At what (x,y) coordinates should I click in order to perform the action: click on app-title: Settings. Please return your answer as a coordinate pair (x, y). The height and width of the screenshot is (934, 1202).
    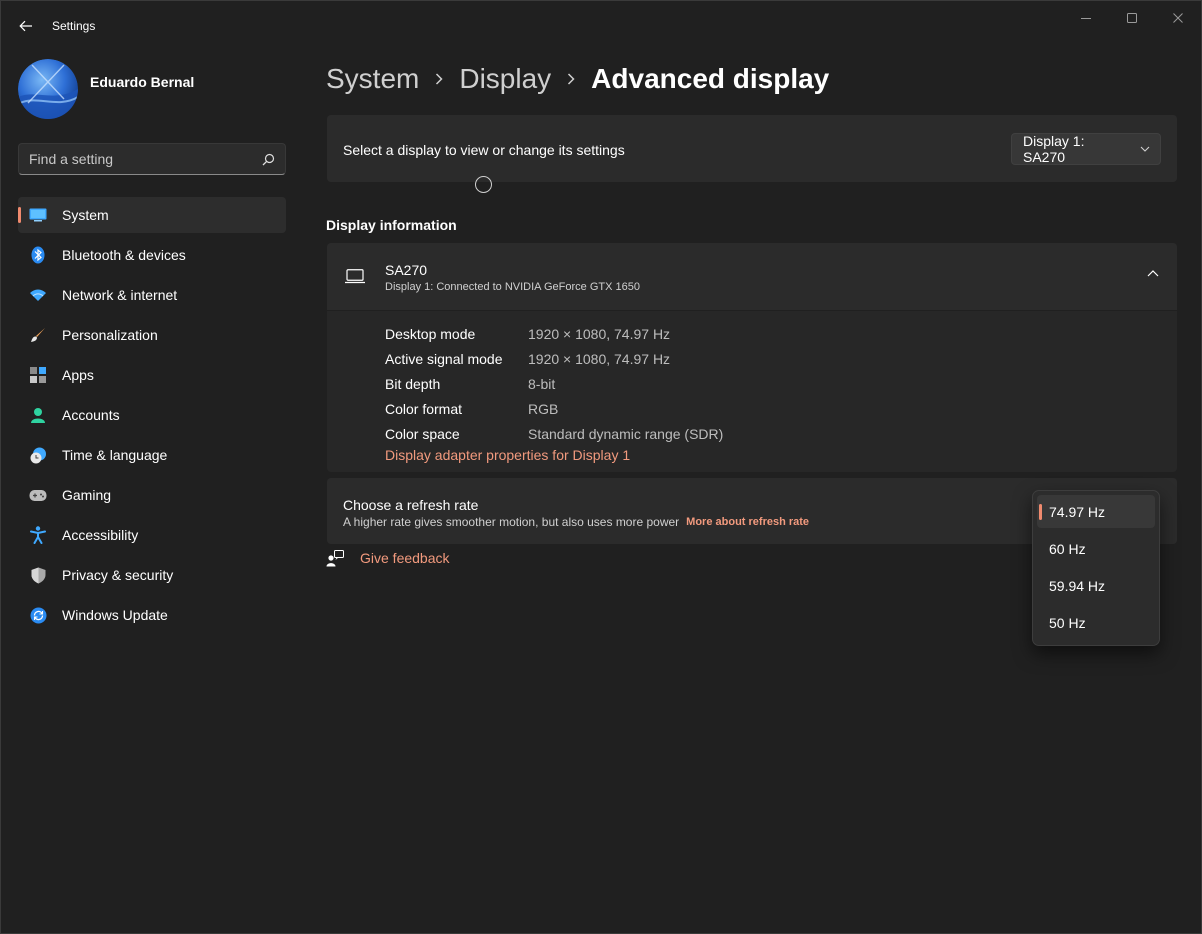
    Looking at the image, I should click on (74, 26).